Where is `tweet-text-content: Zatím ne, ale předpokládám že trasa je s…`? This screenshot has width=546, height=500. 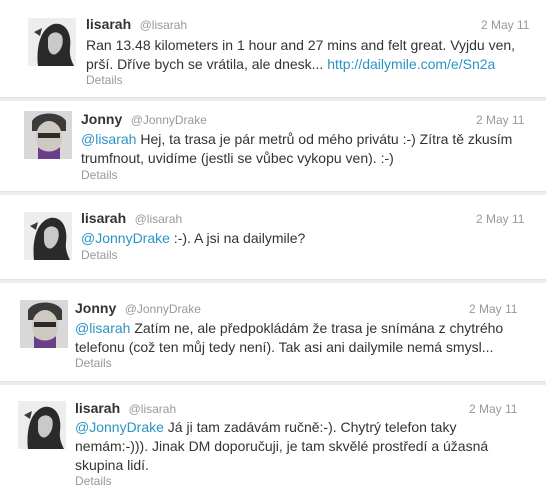 tweet-text-content: Zatím ne, ale předpokládám že trasa je s… is located at coordinates (289, 337).